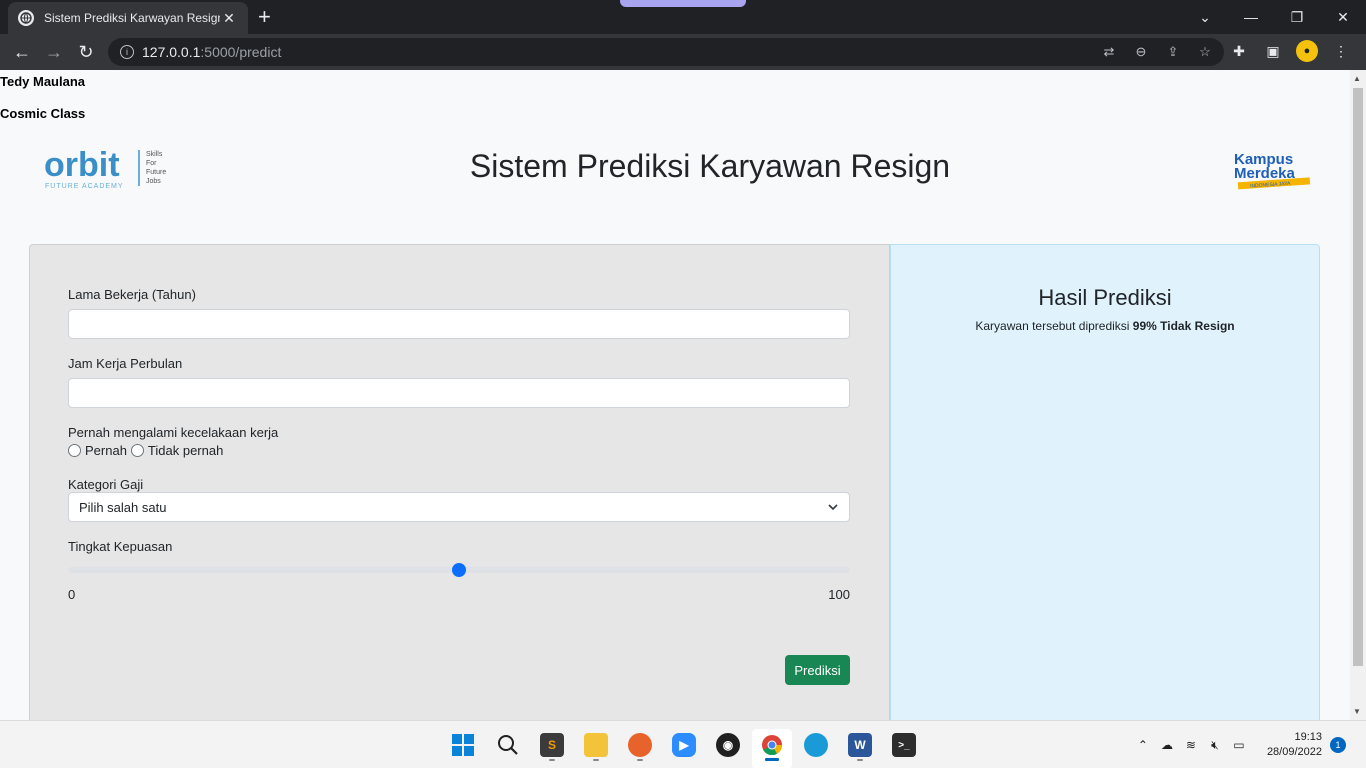 Image resolution: width=1366 pixels, height=768 pixels. I want to click on reload-icon: ↻, so click(86, 52).